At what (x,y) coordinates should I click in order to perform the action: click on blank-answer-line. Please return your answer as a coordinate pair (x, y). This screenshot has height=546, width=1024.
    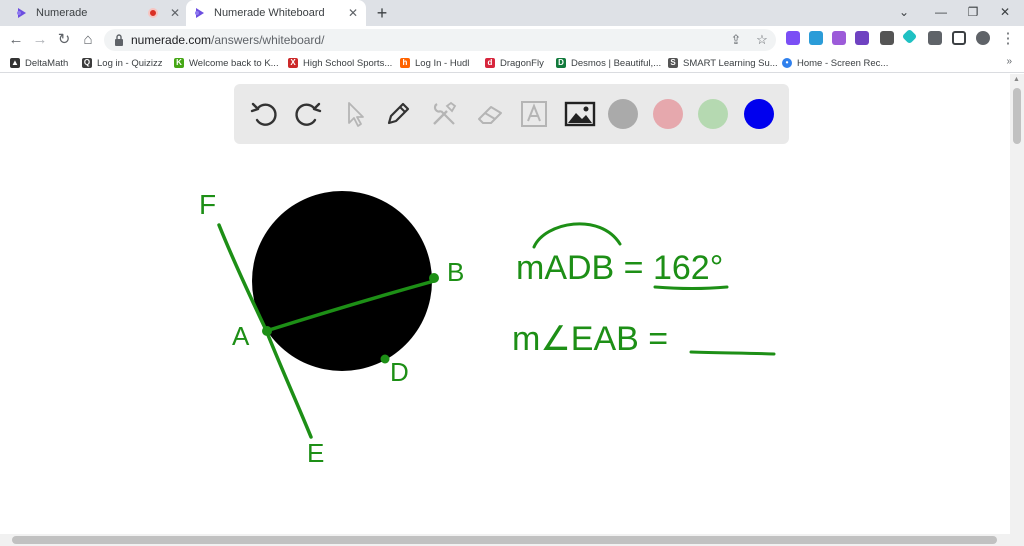
    Looking at the image, I should click on (732, 353).